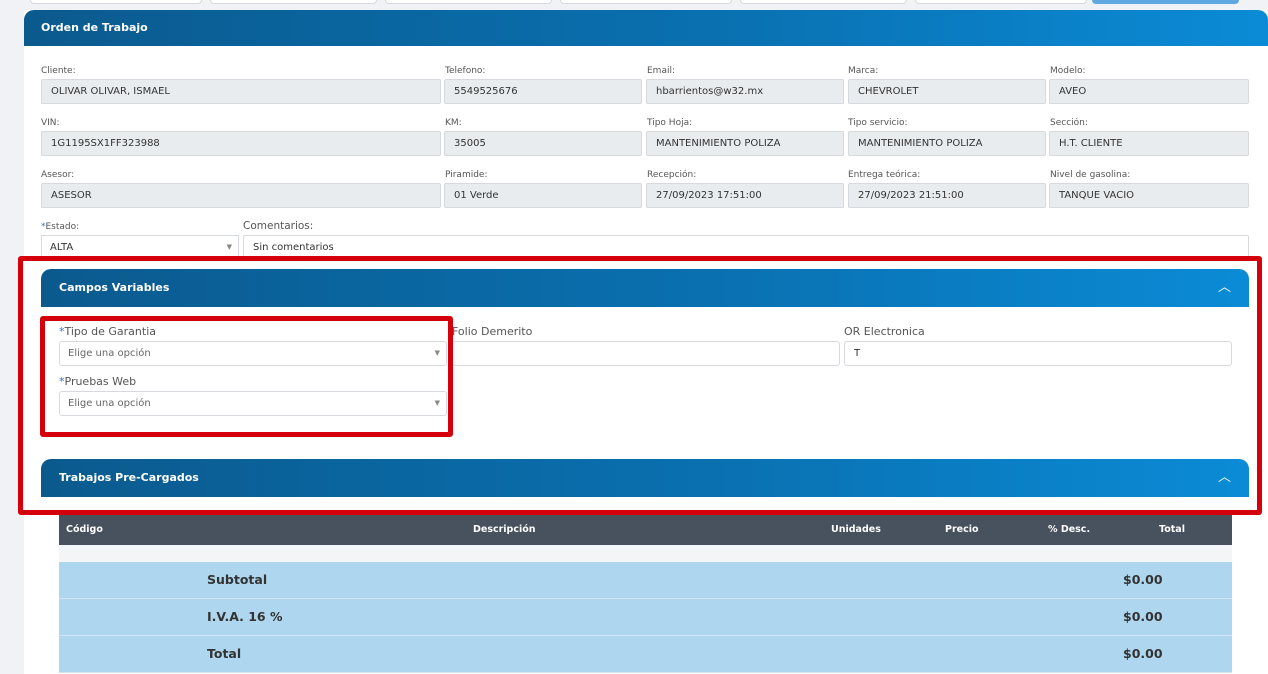  What do you see at coordinates (1149, 195) in the screenshot?
I see `gasolina-field: TANQUE VACIO` at bounding box center [1149, 195].